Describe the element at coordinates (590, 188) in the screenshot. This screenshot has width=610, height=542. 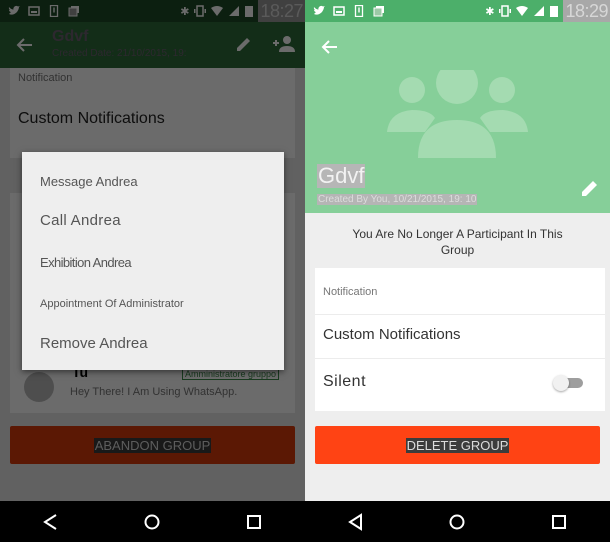
I see `edit-icon` at that location.